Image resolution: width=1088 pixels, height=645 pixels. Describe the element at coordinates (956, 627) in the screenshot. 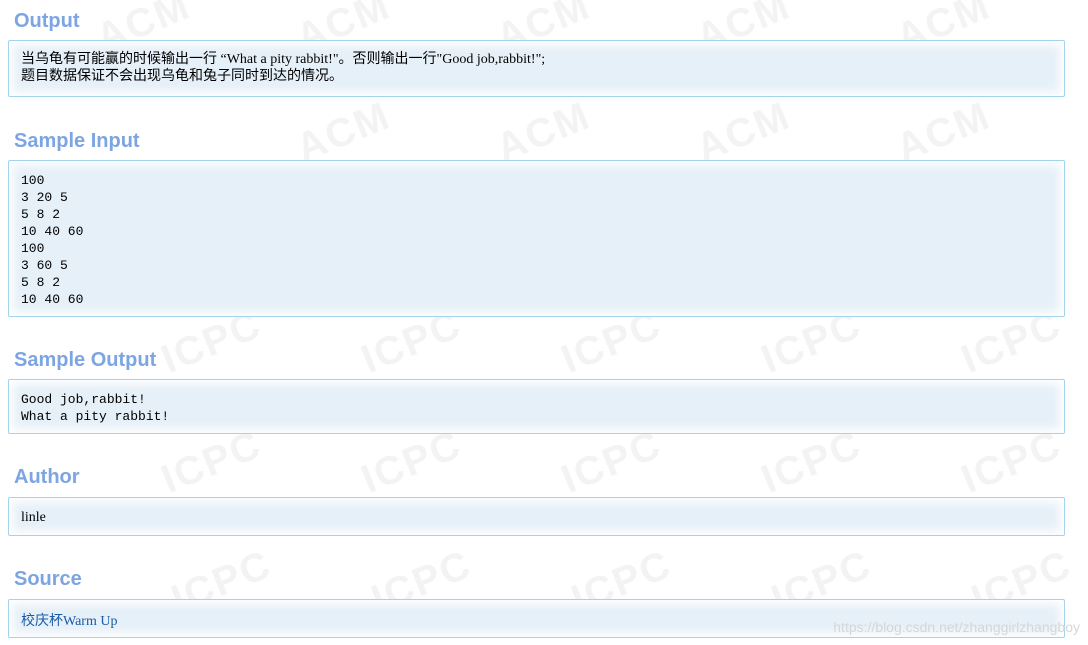

I see `csdn-watermark: https://blog.csdn.net/zhanggirlzhangboy` at that location.